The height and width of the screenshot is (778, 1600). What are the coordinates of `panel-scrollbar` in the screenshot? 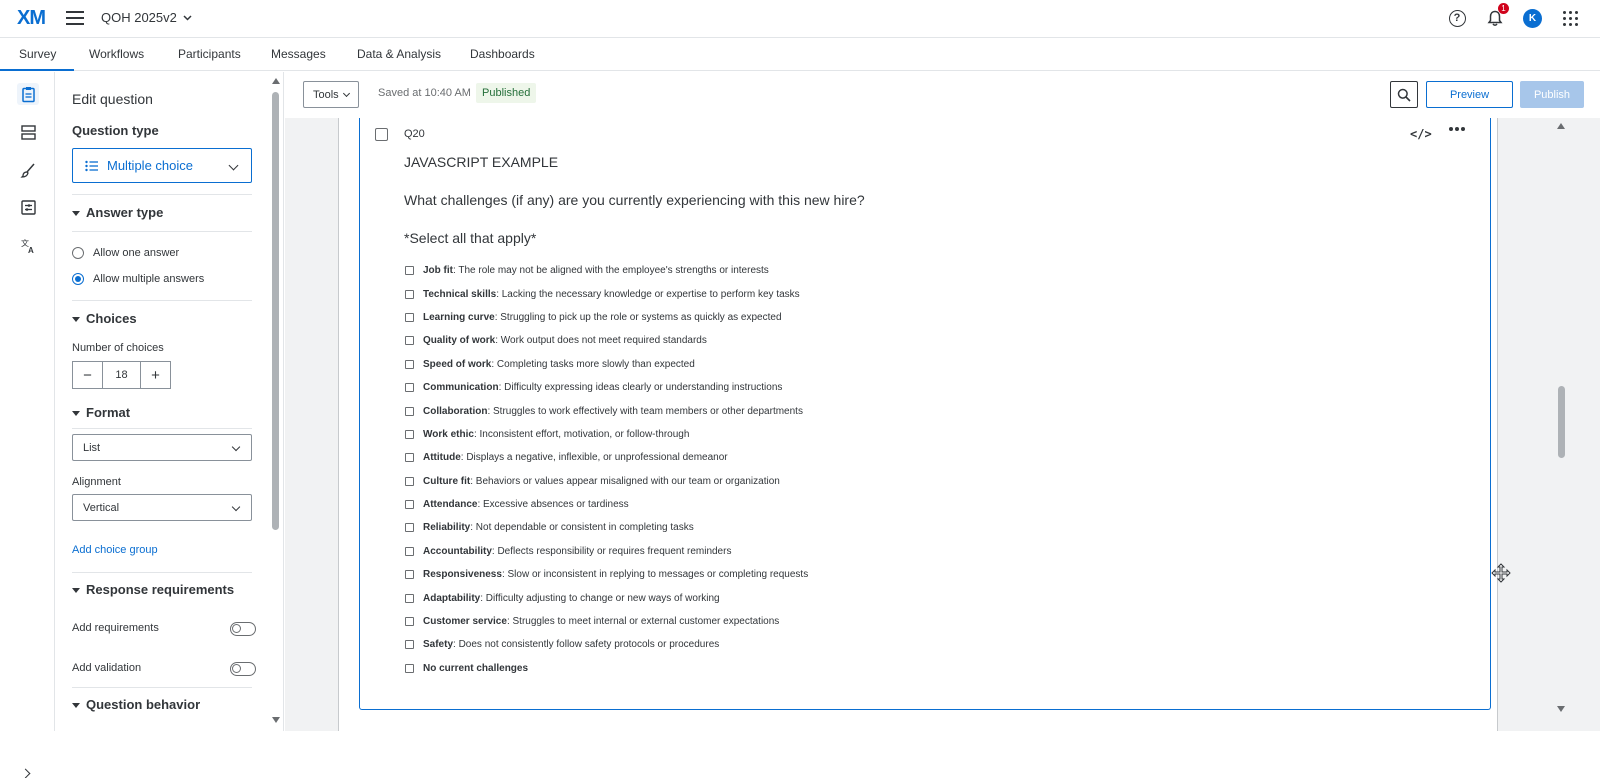 It's located at (275, 311).